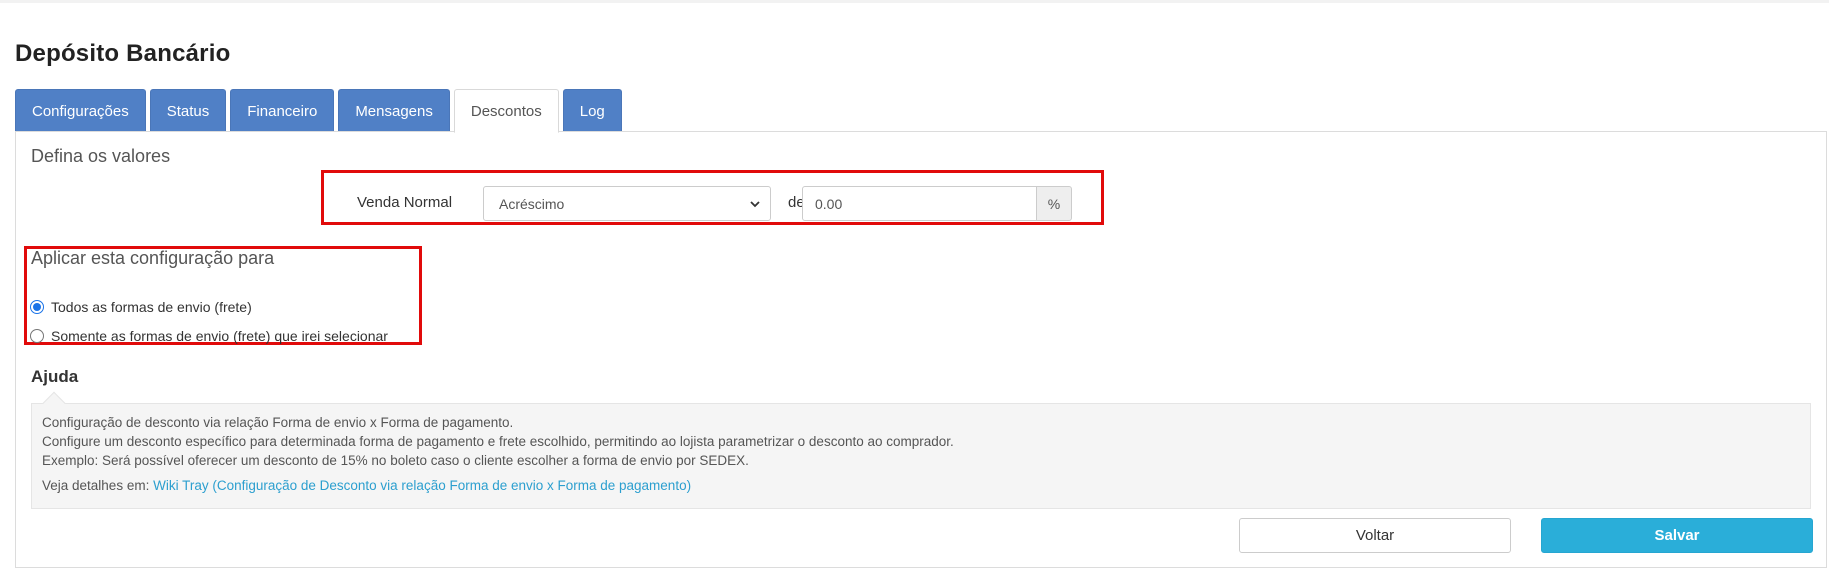 The height and width of the screenshot is (568, 1829). What do you see at coordinates (37, 307) in the screenshot?
I see `radio-button-checked` at bounding box center [37, 307].